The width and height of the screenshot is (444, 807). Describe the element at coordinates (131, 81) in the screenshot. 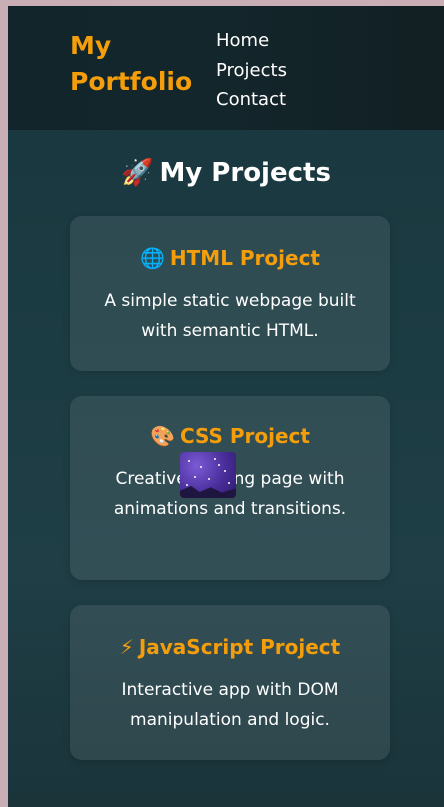

I see `brand-line-2: Portfolio` at that location.